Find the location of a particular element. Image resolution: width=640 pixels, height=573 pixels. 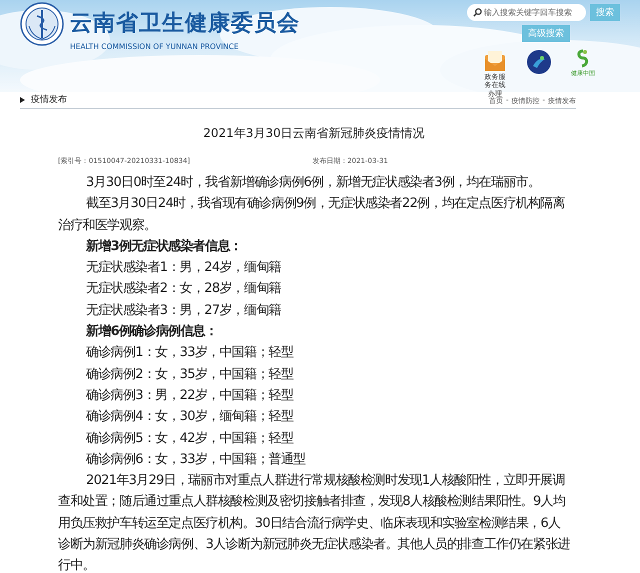

org-name: 云南省卫生健康委员会 is located at coordinates (185, 24).